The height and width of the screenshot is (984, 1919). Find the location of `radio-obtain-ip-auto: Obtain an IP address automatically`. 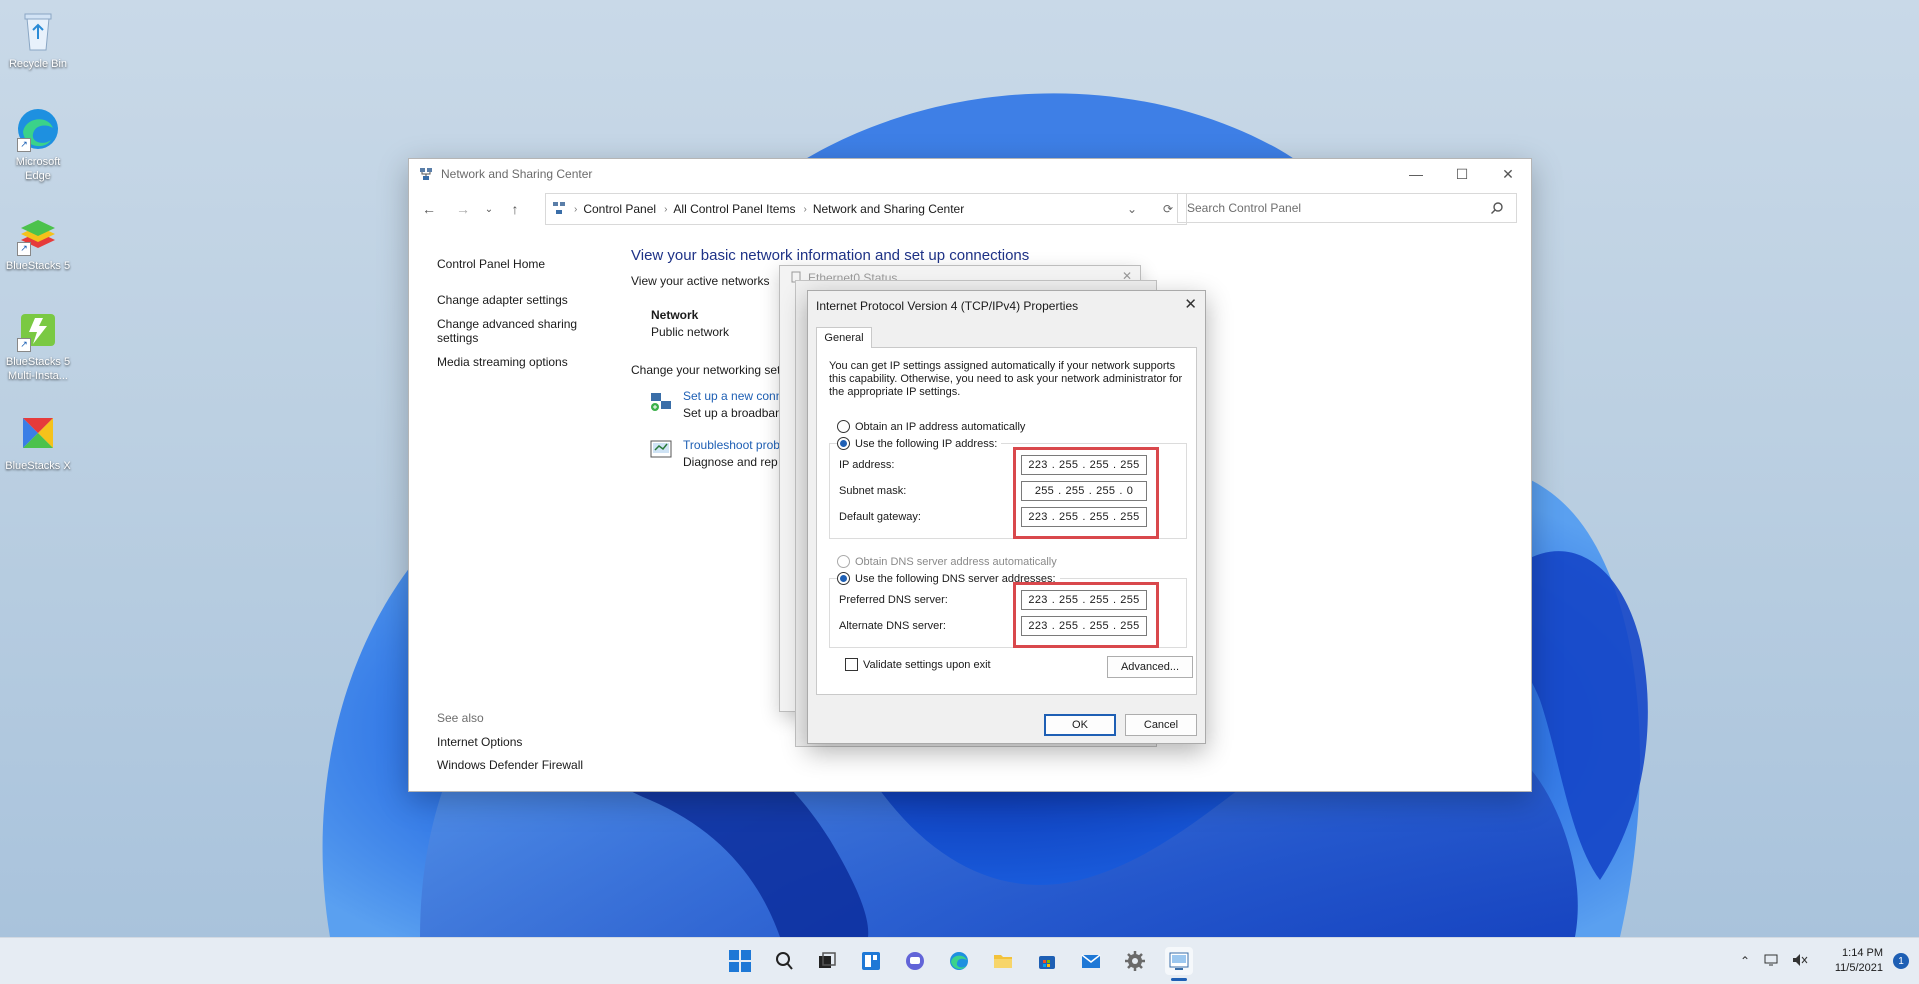

radio-obtain-ip-auto: Obtain an IP address automatically is located at coordinates (931, 426).